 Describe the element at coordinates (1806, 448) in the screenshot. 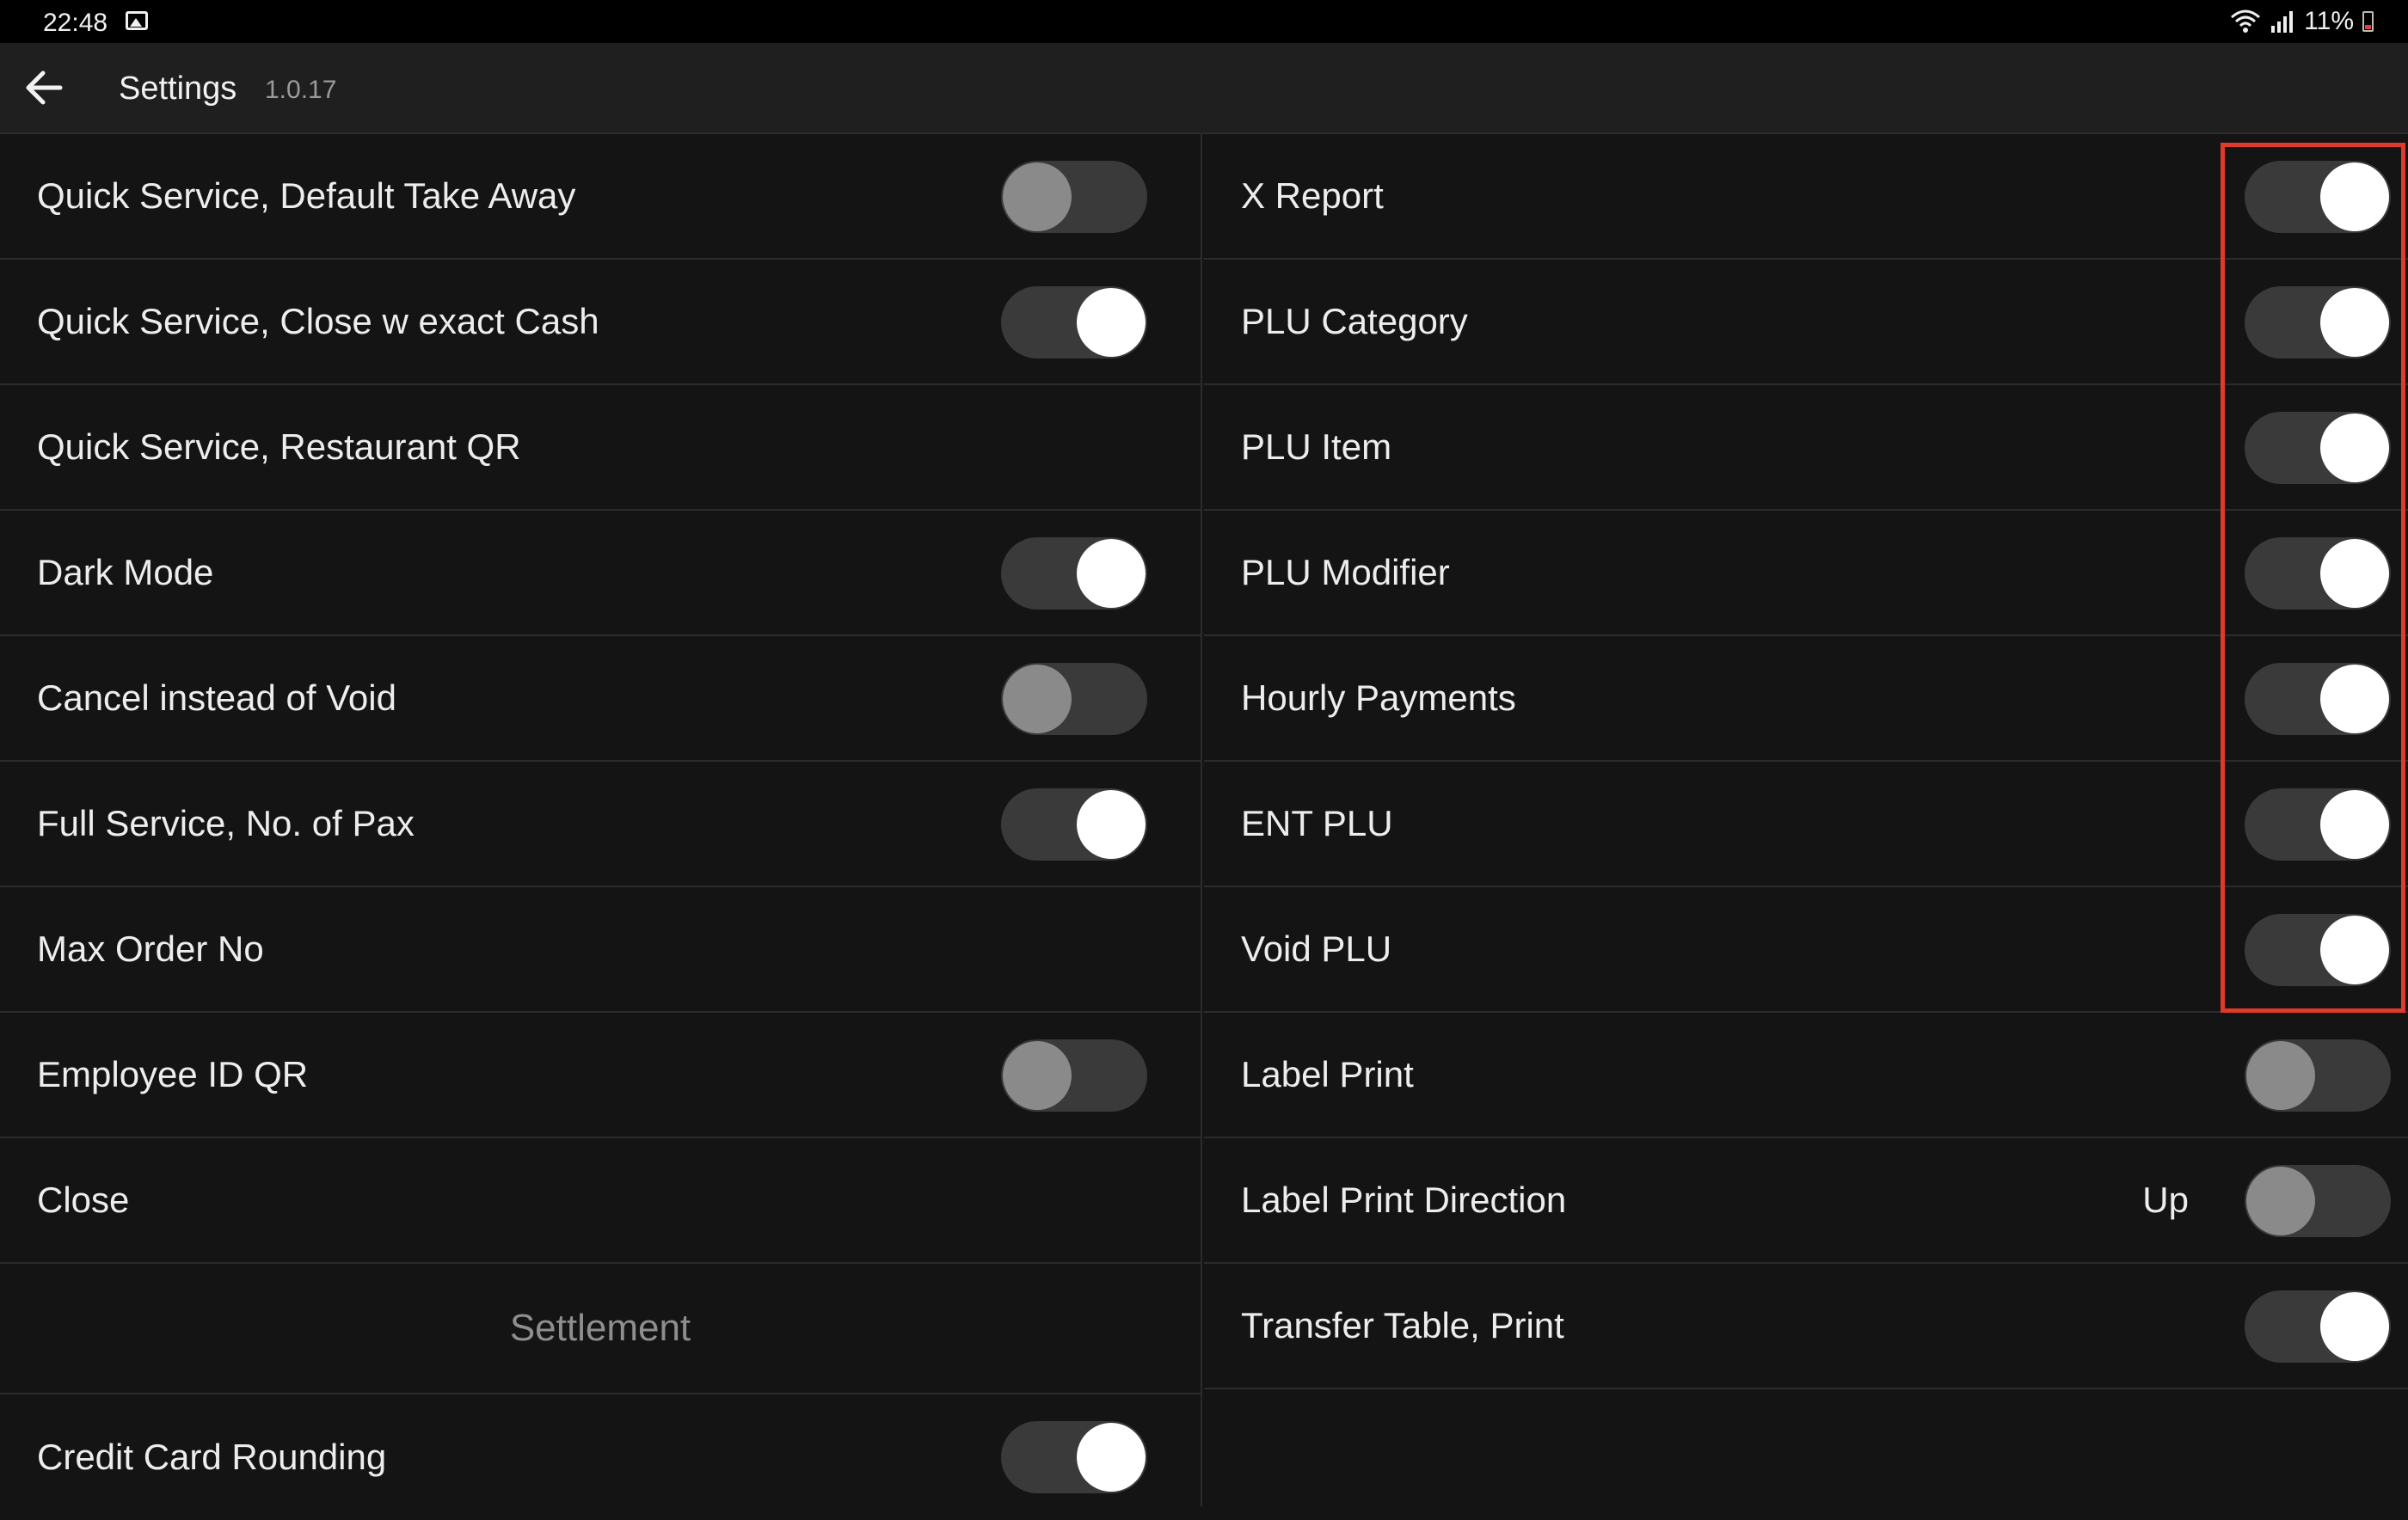

I see `setting-row-plu-item: PLU Item` at that location.